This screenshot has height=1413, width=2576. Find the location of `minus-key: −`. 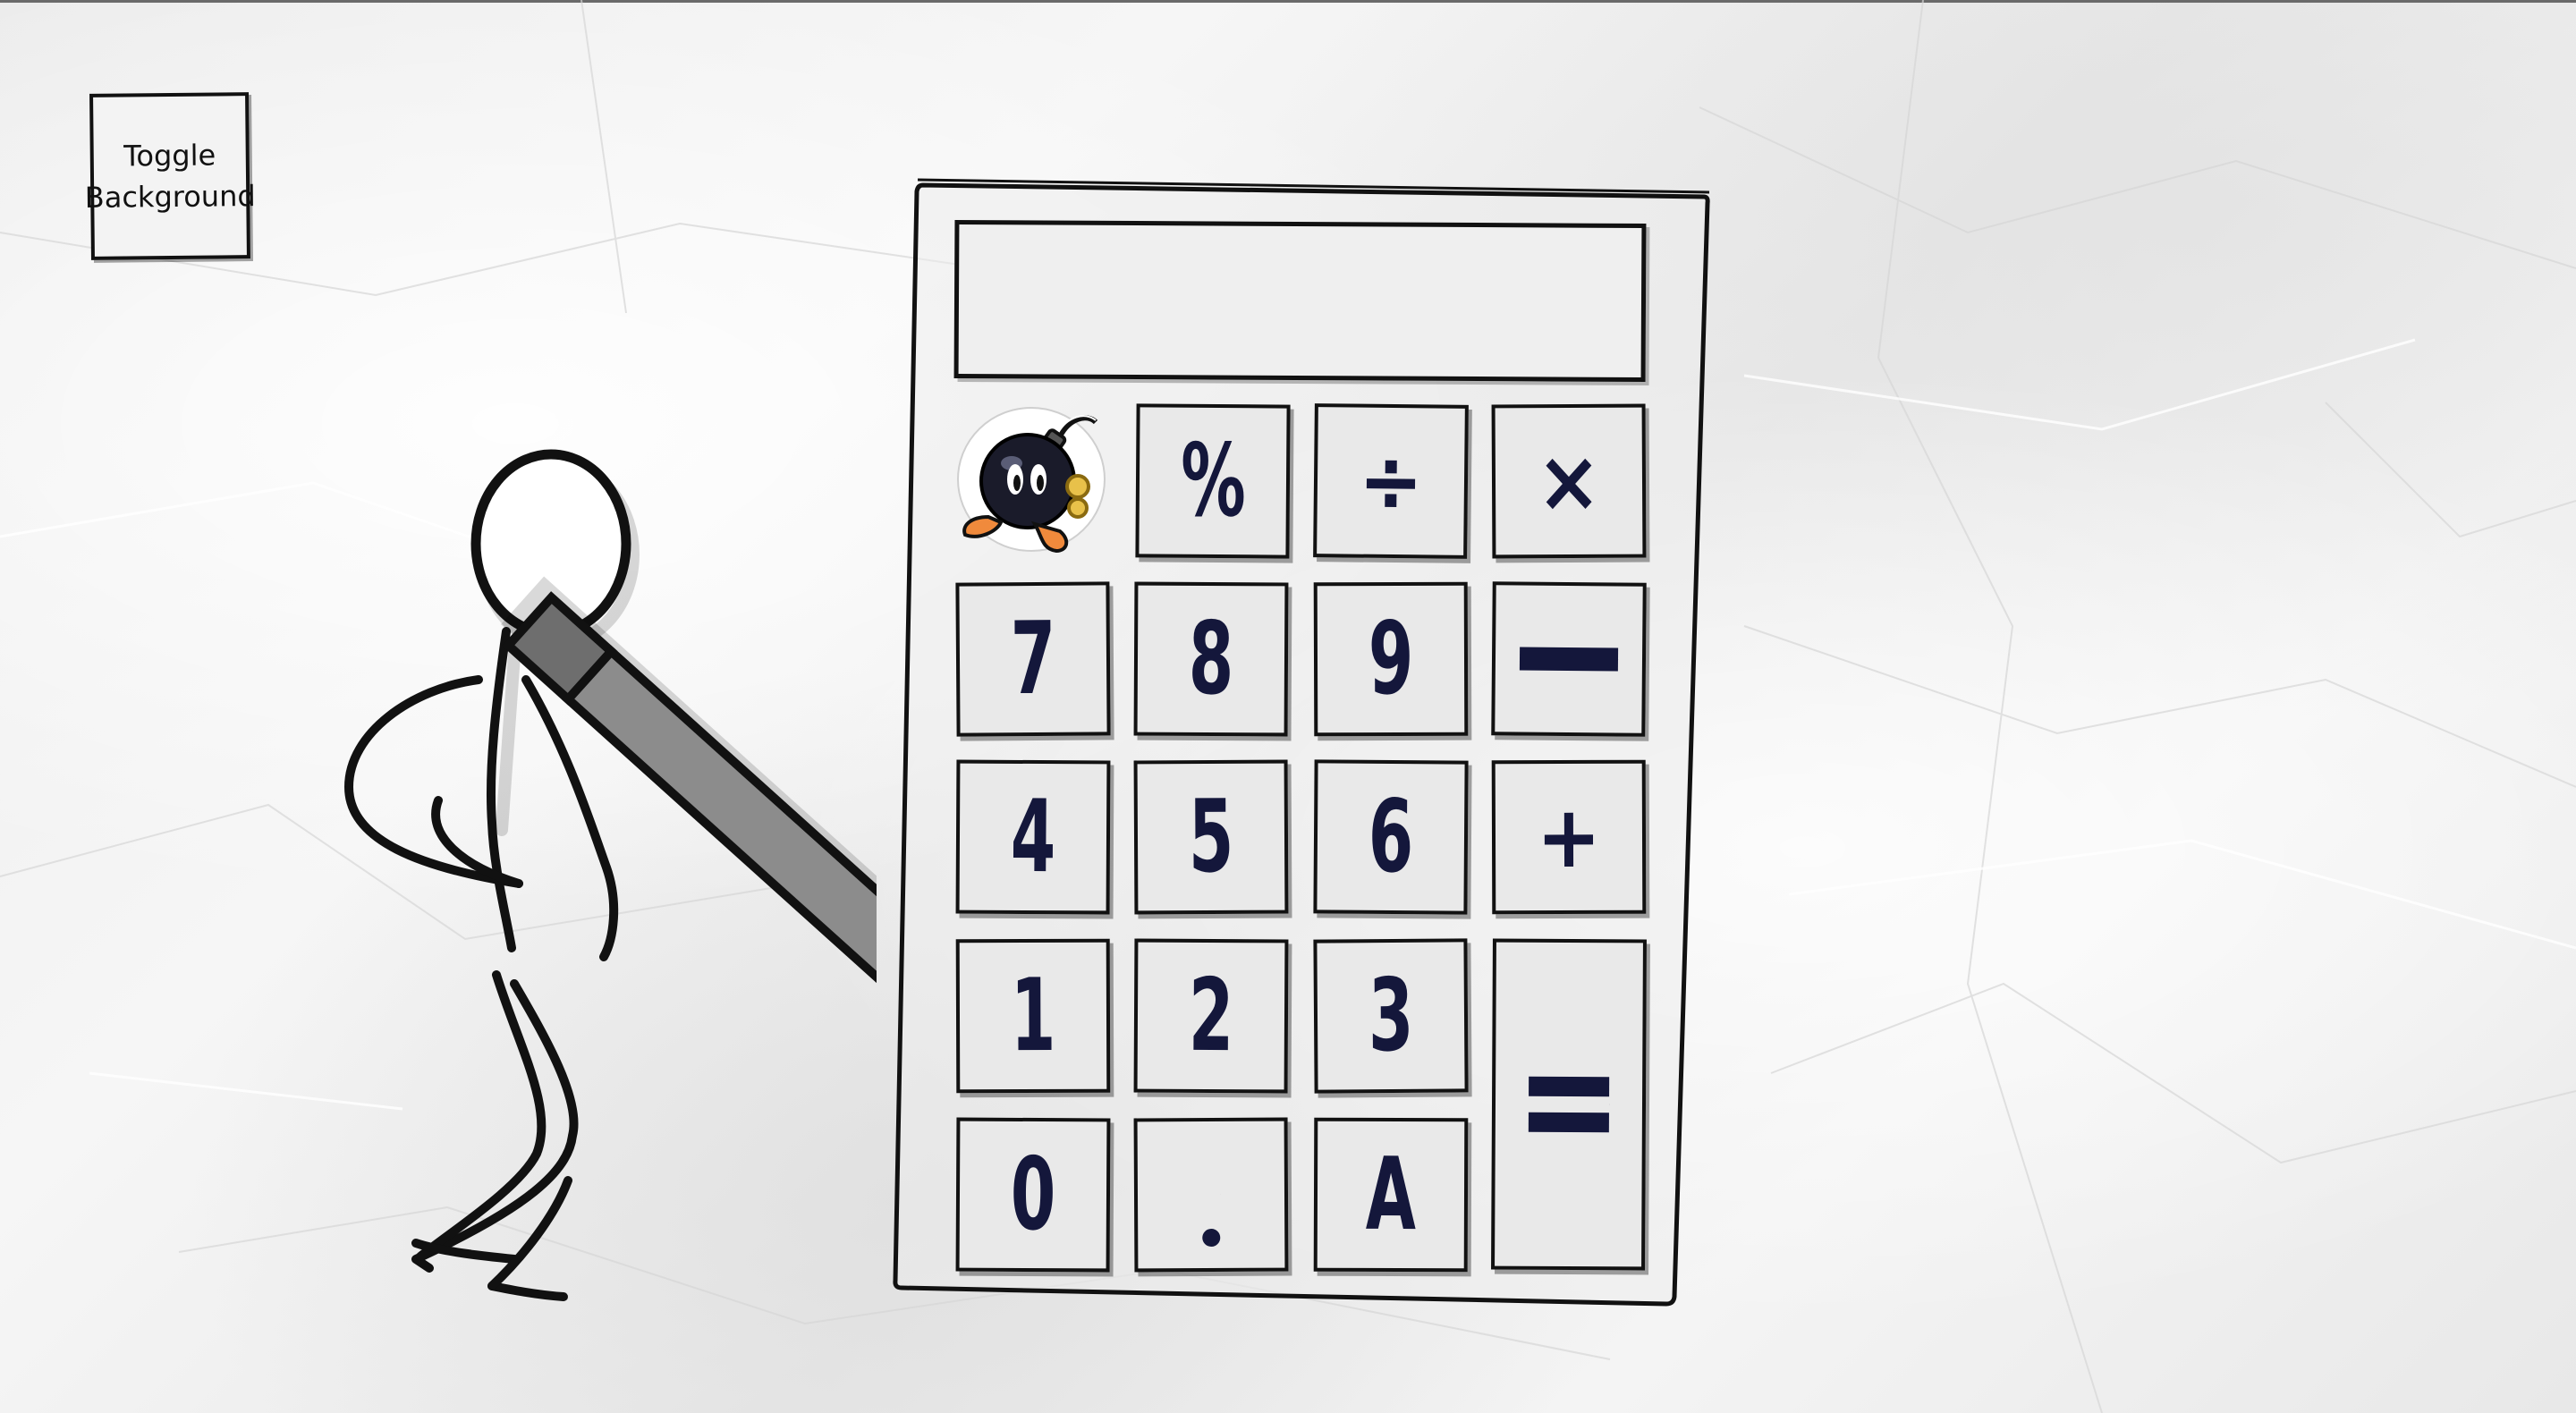

minus-key: − is located at coordinates (1569, 659).